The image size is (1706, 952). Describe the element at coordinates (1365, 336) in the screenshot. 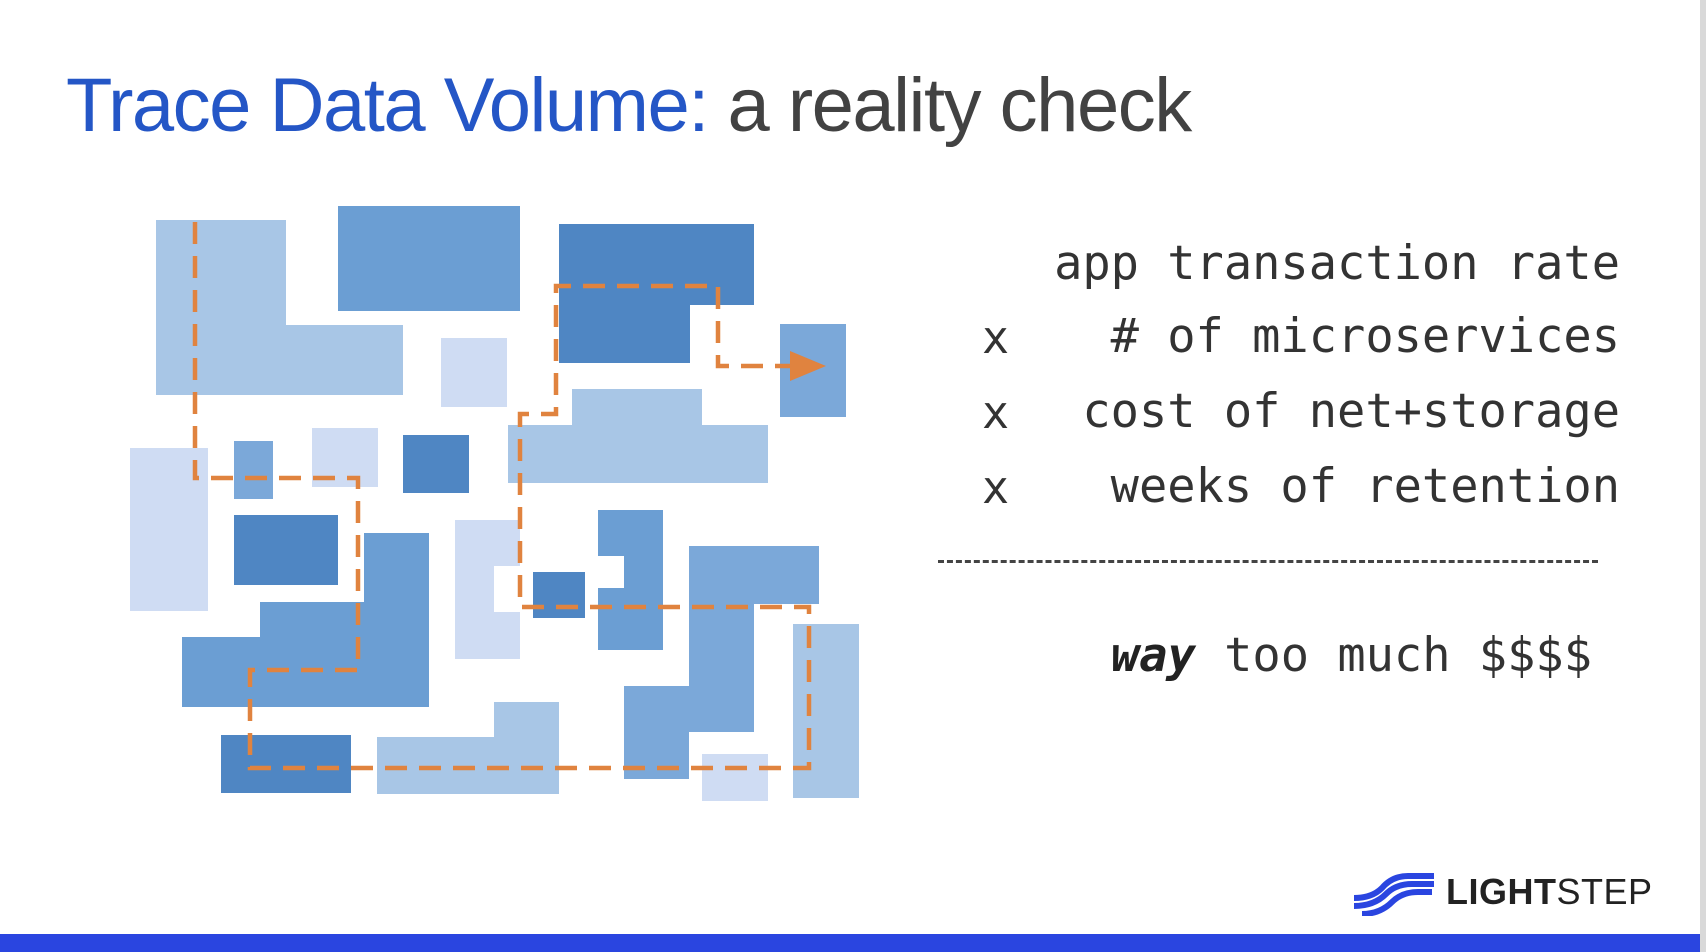

I see `formula-line-microservices: # of microservices` at that location.